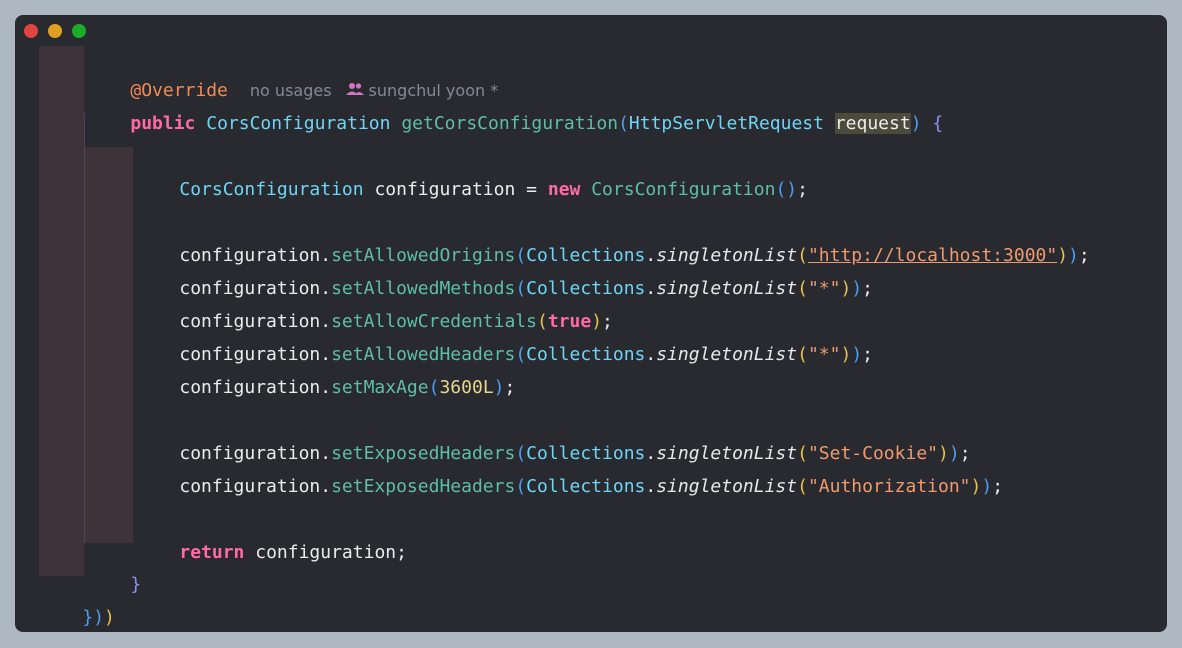 This screenshot has height=648, width=1182. Describe the element at coordinates (423, 486) in the screenshot. I see `method-call: setExposedHeaders` at that location.